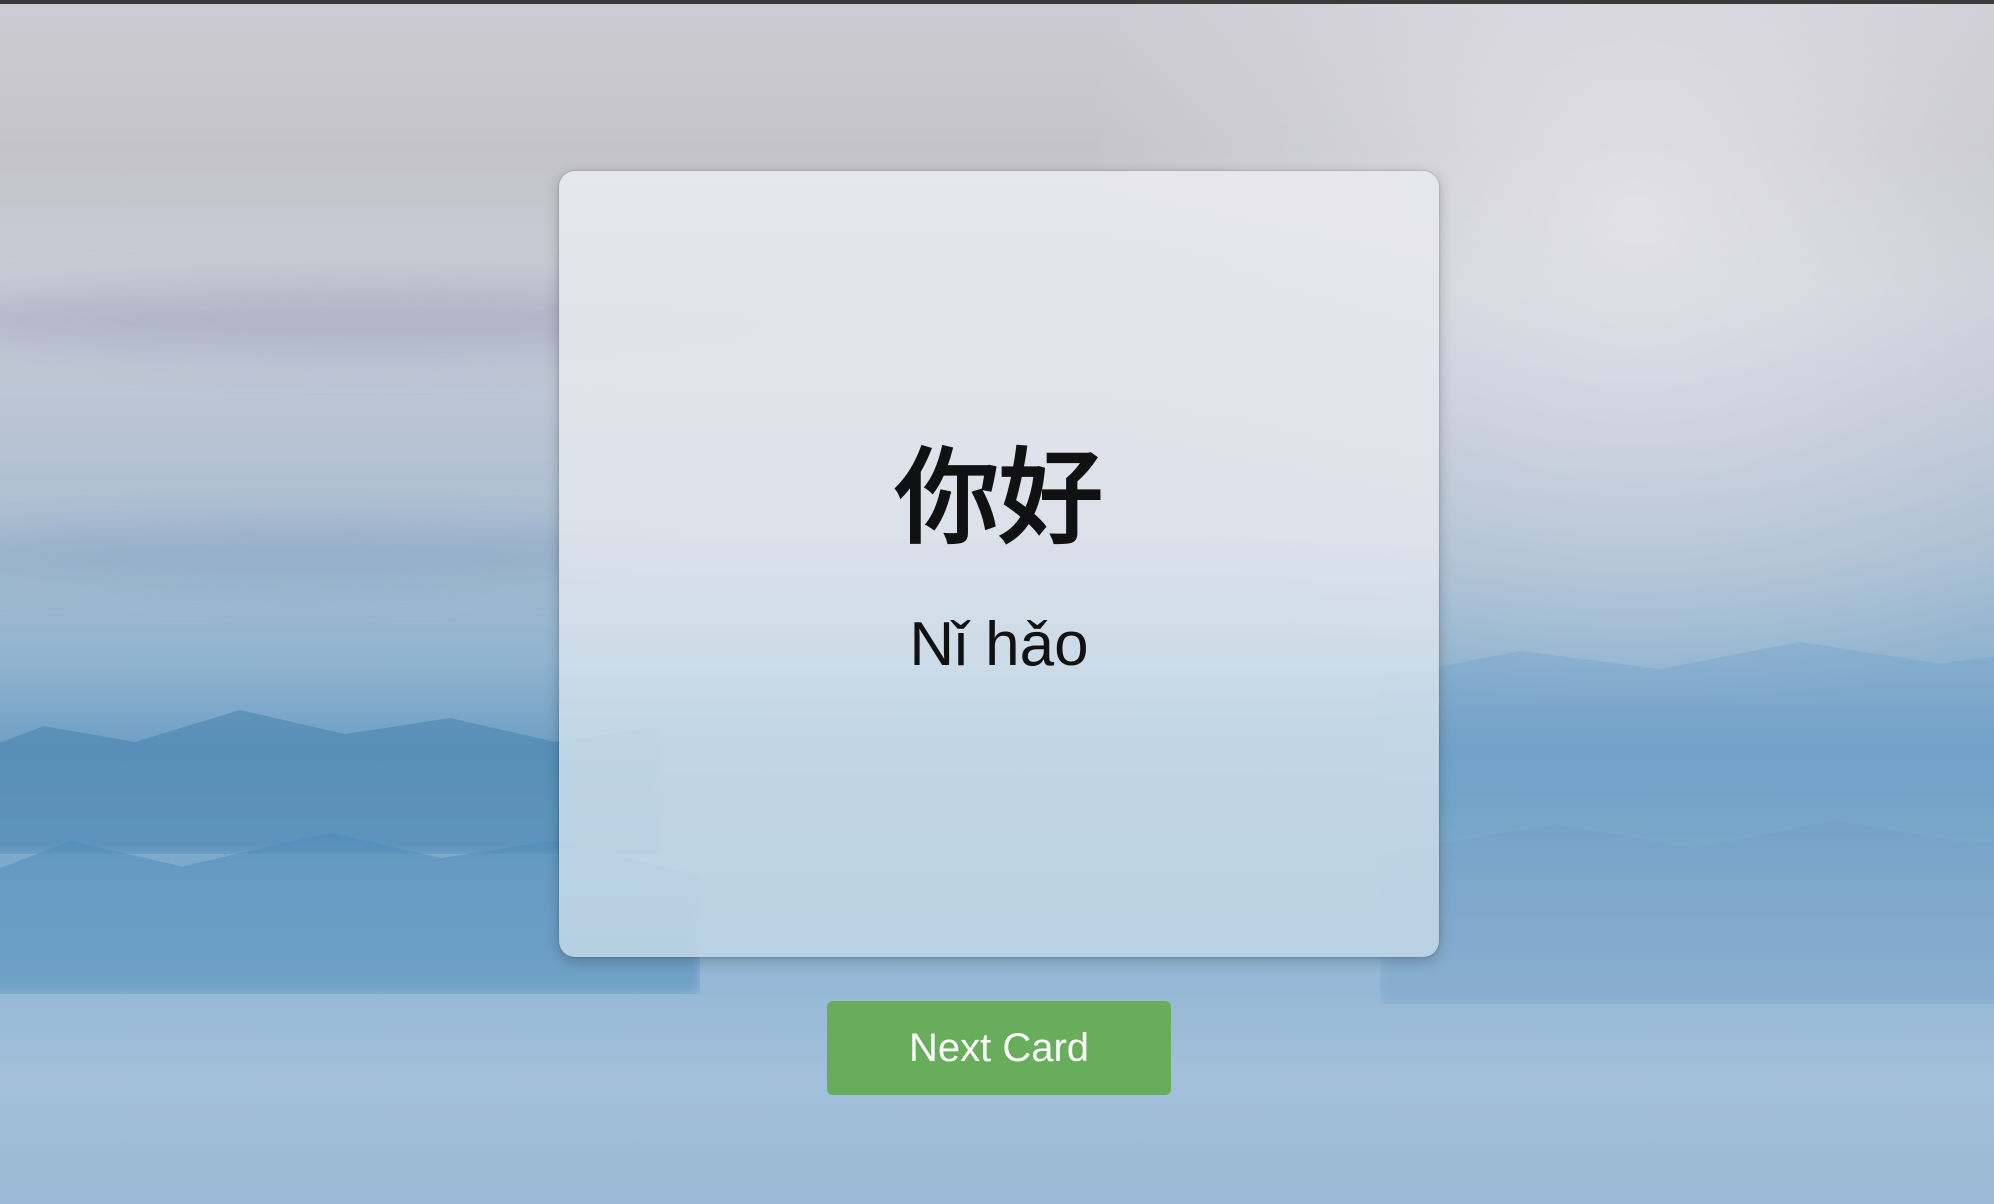 The height and width of the screenshot is (1204, 1994). I want to click on background-mountain-ridge, so click(1687, 912).